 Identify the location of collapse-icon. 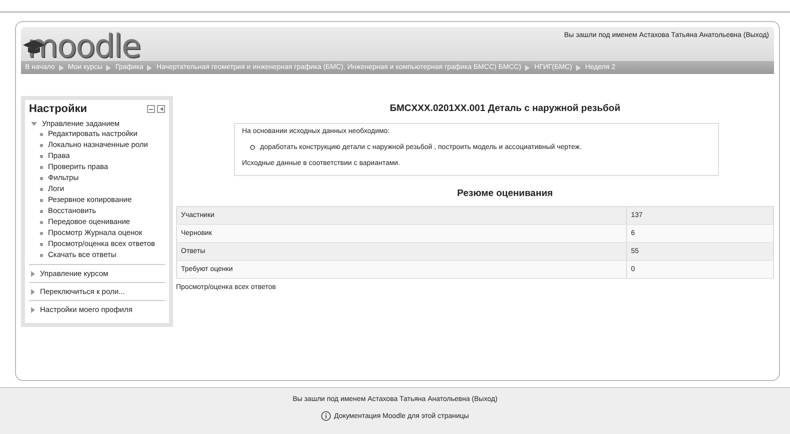
(151, 109).